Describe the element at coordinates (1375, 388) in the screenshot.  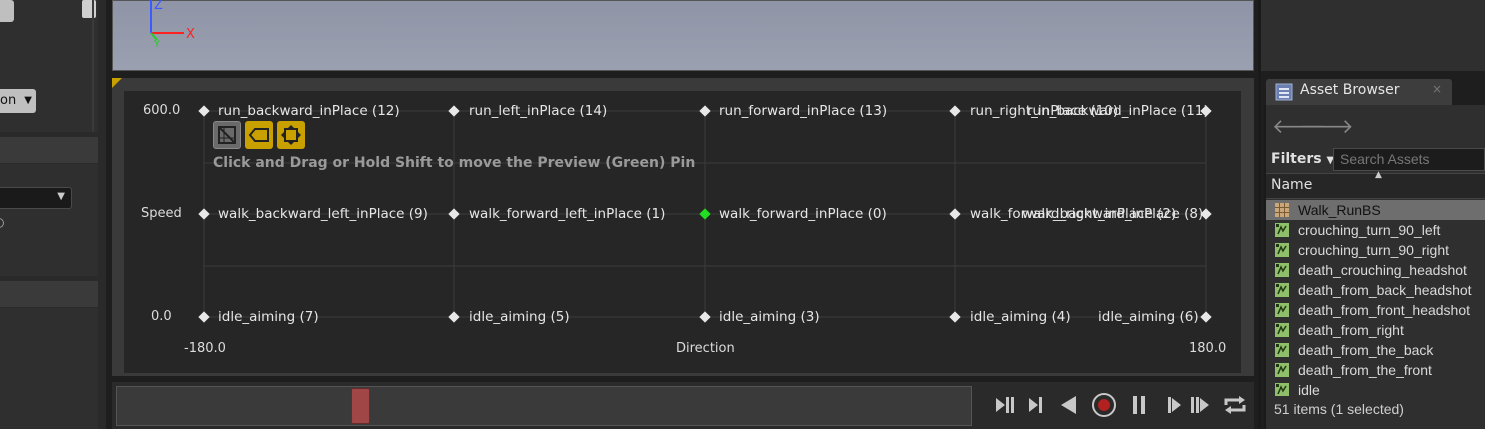
I see `asset-list-item: idle` at that location.